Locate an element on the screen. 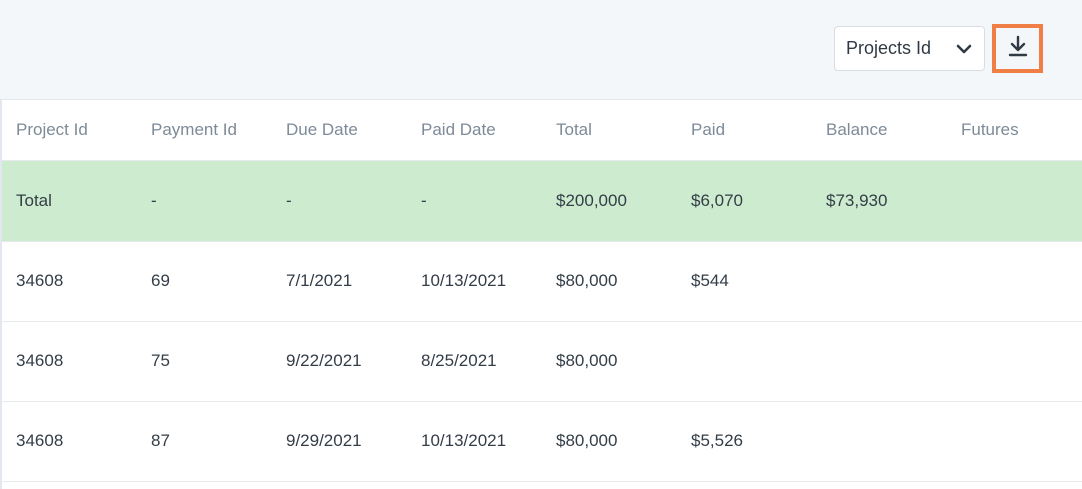  group-by-value: Projects Id is located at coordinates (889, 48).